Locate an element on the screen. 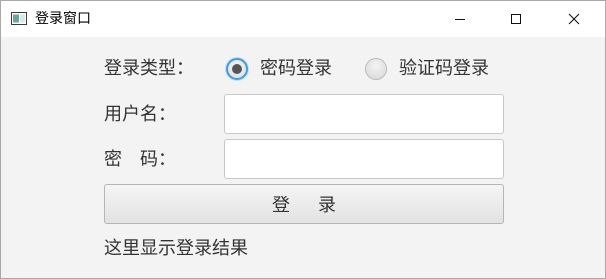 Image resolution: width=606 pixels, height=279 pixels. login-result-text: 这里显示登录结果 is located at coordinates (176, 248).